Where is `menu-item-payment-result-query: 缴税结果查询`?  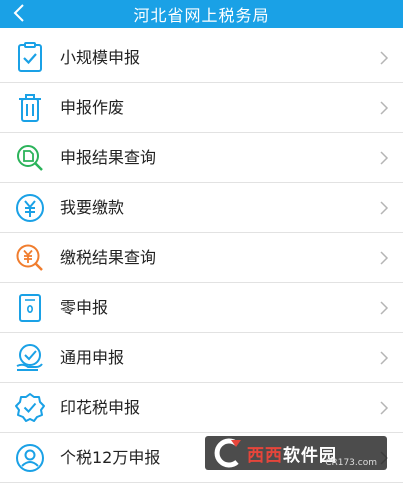 menu-item-payment-result-query: 缴税结果查询 is located at coordinates (201, 258).